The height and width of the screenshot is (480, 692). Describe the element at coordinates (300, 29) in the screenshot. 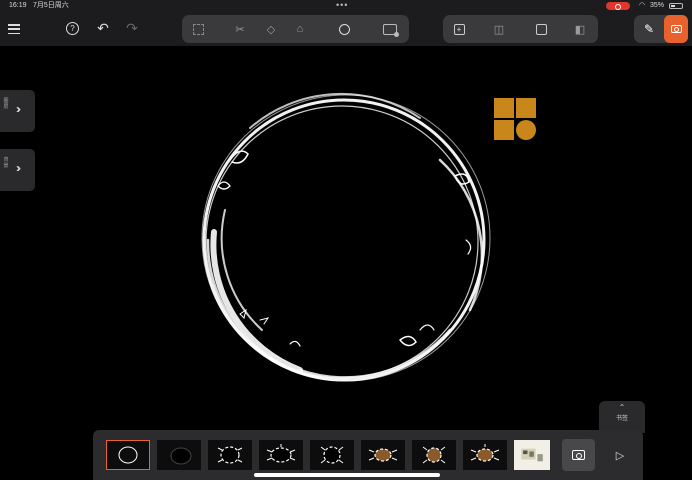

I see `fill-icon: ⌂` at that location.